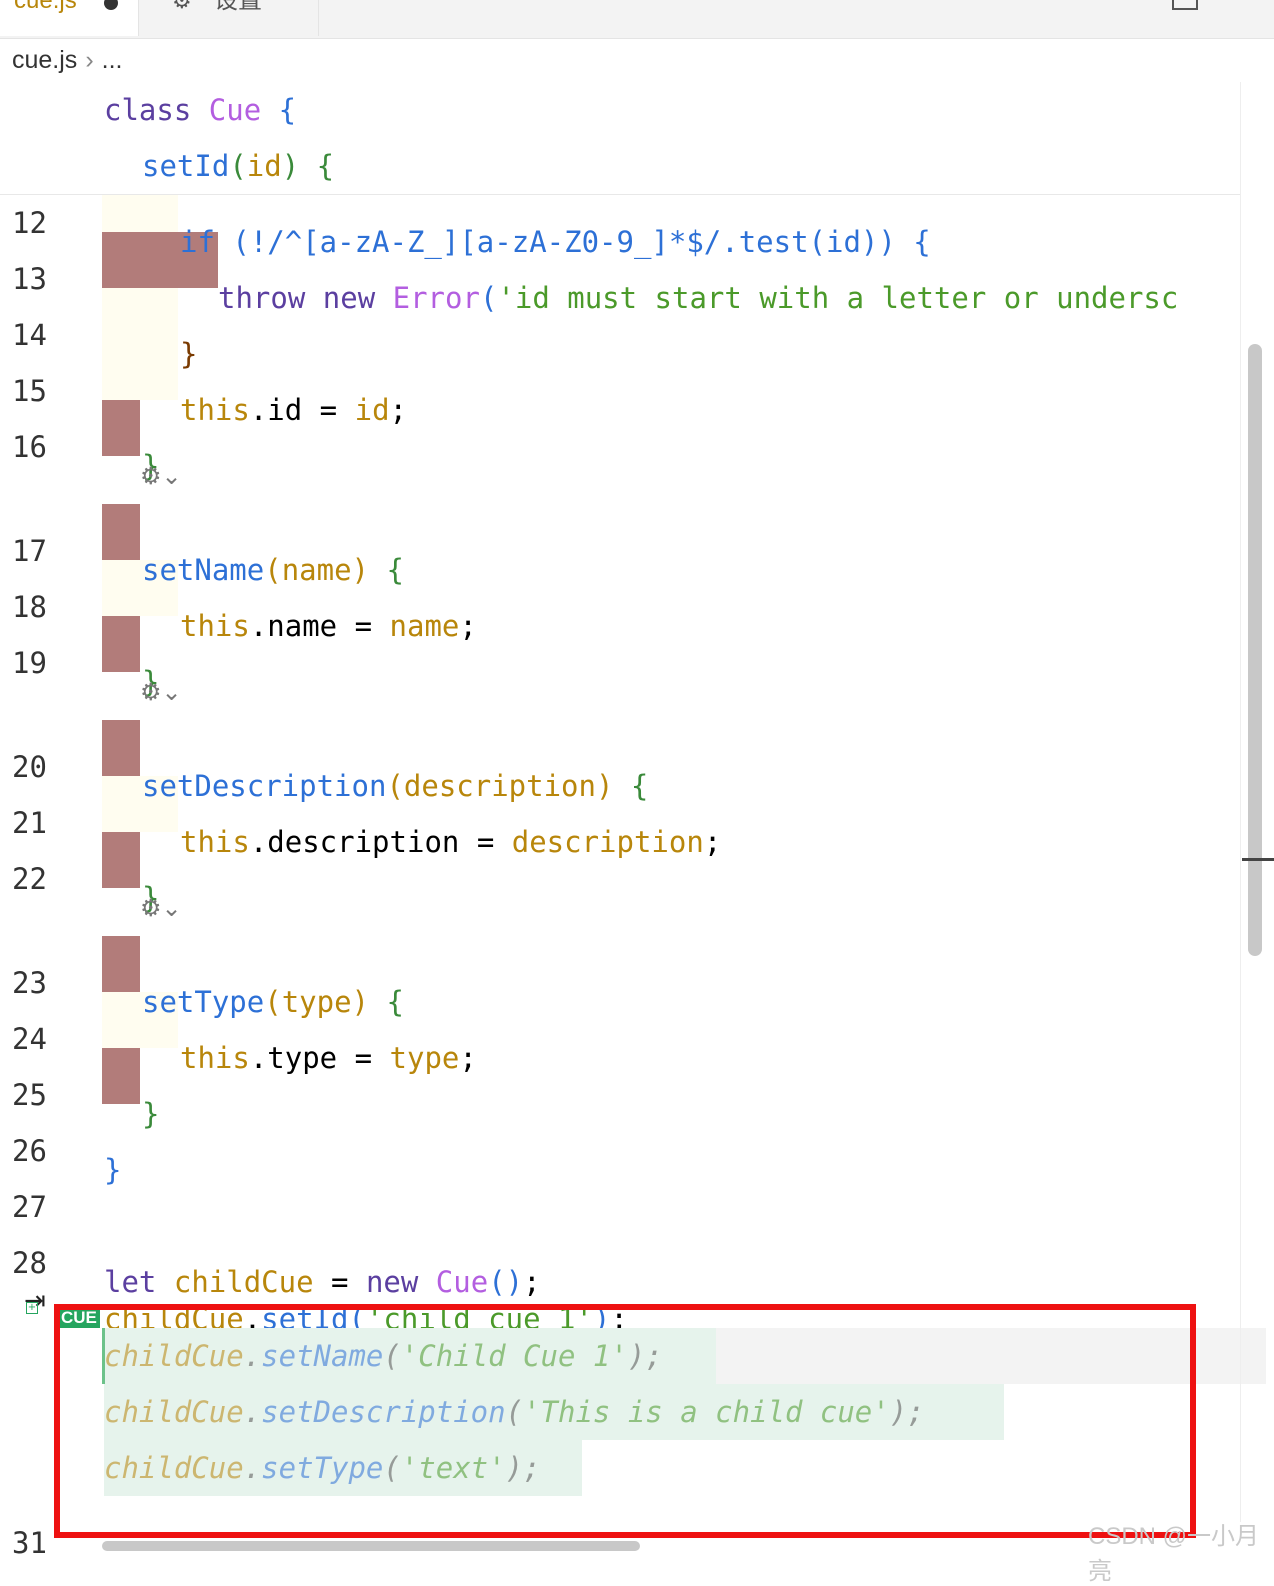  Describe the element at coordinates (633, 1089) in the screenshot. I see `code-line: 25 }` at that location.